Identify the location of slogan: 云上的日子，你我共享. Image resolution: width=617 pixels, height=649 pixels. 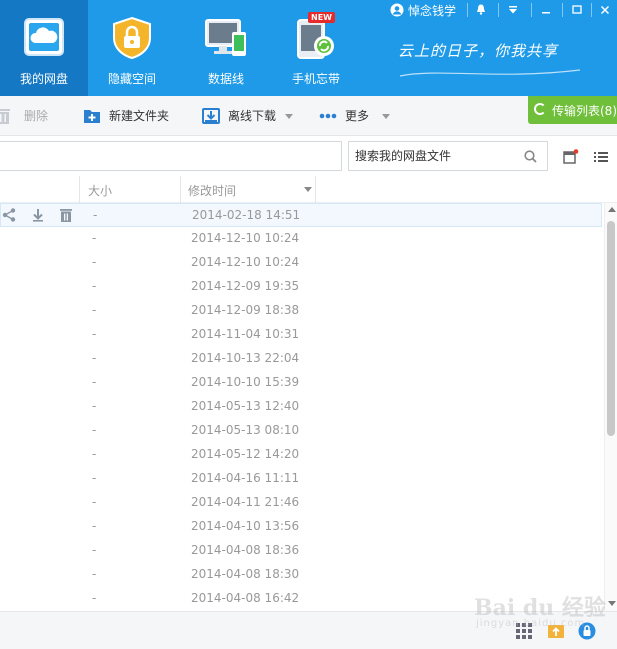
(478, 51).